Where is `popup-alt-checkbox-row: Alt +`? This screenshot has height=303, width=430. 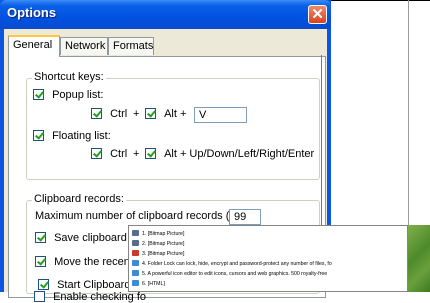
popup-alt-checkbox-row: Alt + is located at coordinates (165, 114).